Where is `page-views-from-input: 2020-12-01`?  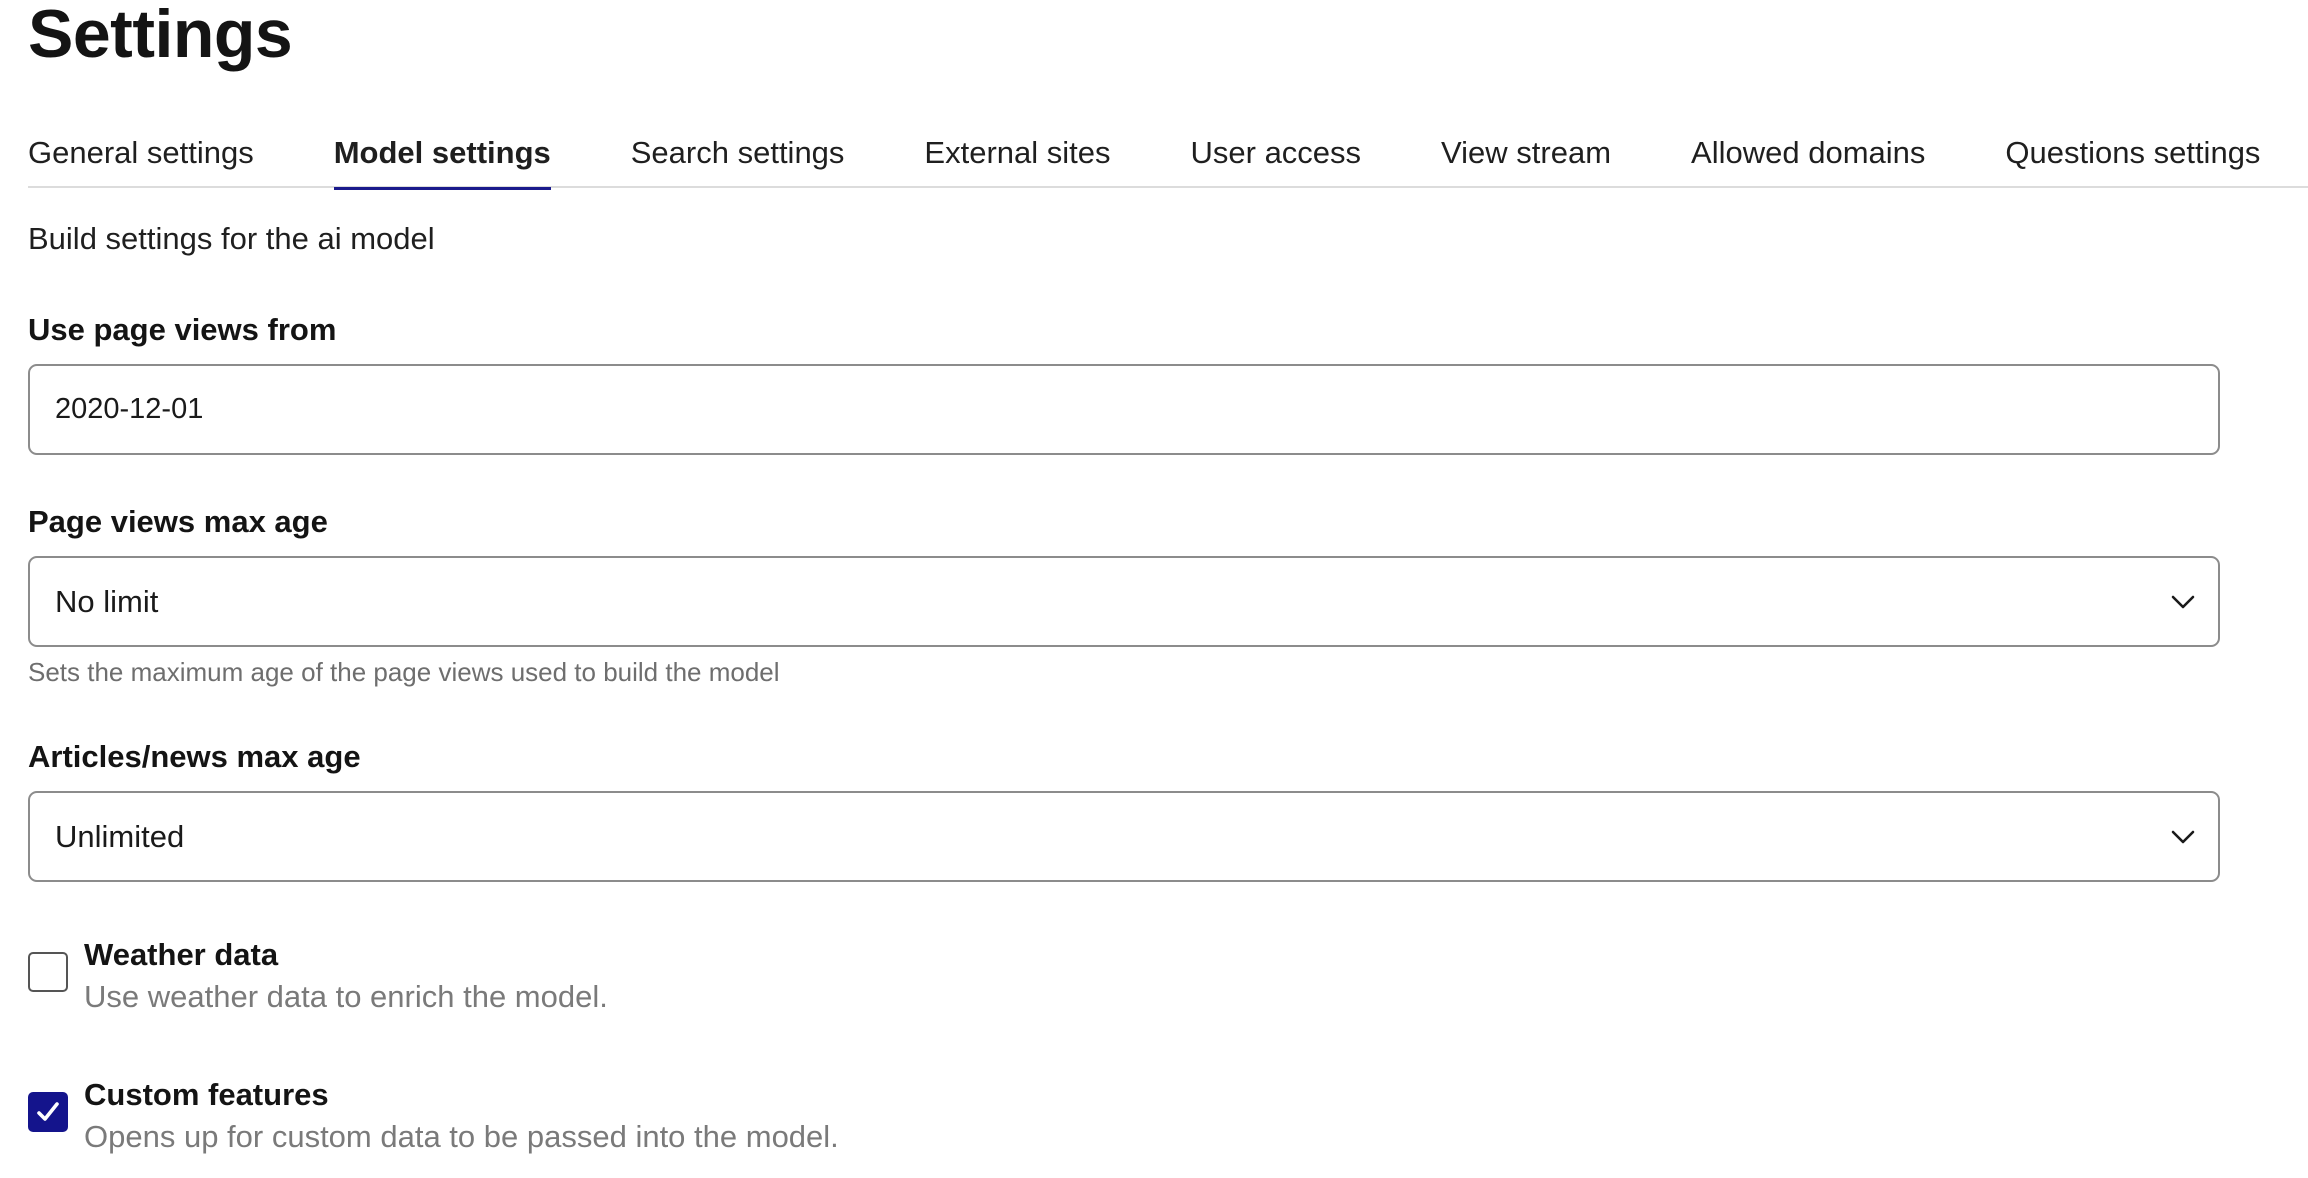
page-views-from-input: 2020-12-01 is located at coordinates (1124, 409).